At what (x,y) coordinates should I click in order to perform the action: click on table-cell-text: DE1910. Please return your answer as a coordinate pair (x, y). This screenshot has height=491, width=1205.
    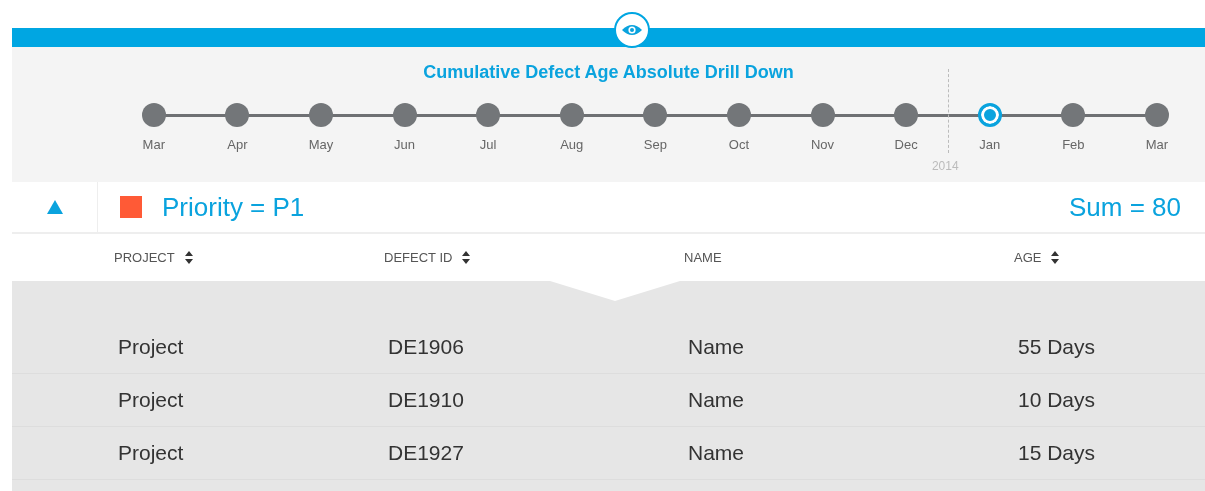
    Looking at the image, I should click on (426, 400).